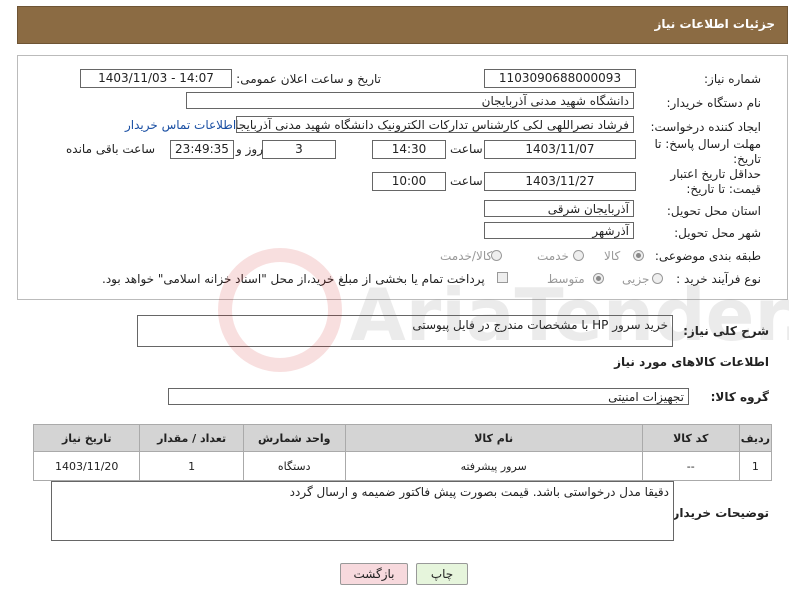 This screenshot has height=598, width=789. Describe the element at coordinates (191, 438) in the screenshot. I see `col-quantity: تعداد / مقدار` at that location.